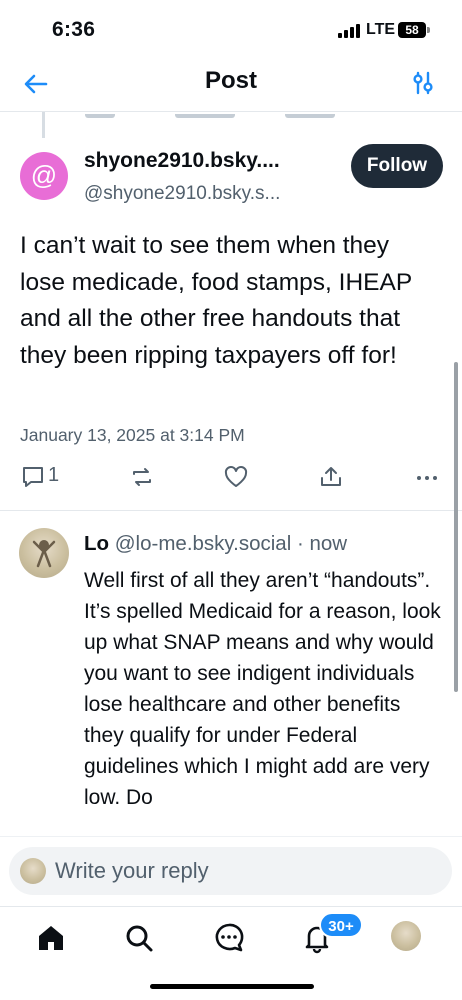  I want to click on heart-icon, so click(236, 478).